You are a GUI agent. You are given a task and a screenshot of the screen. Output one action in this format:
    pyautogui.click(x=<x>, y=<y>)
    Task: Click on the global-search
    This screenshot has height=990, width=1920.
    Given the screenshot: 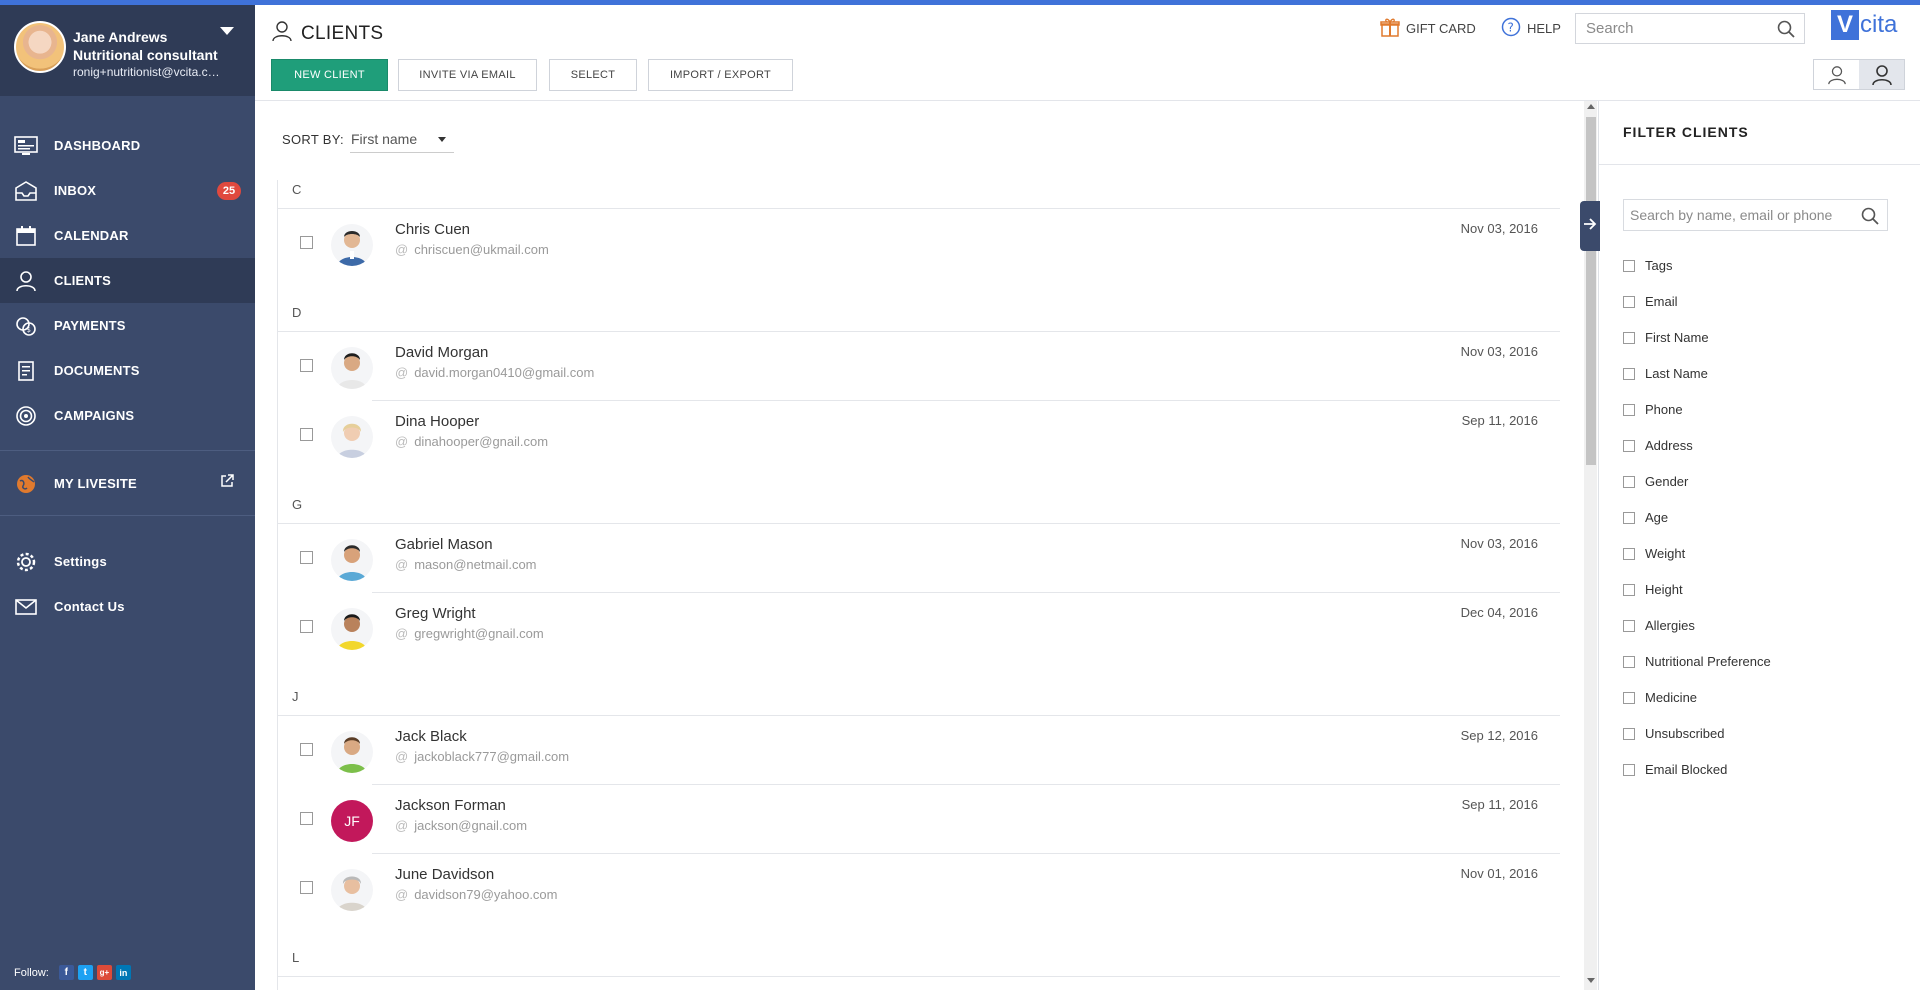 What is the action you would take?
    pyautogui.click(x=1690, y=28)
    